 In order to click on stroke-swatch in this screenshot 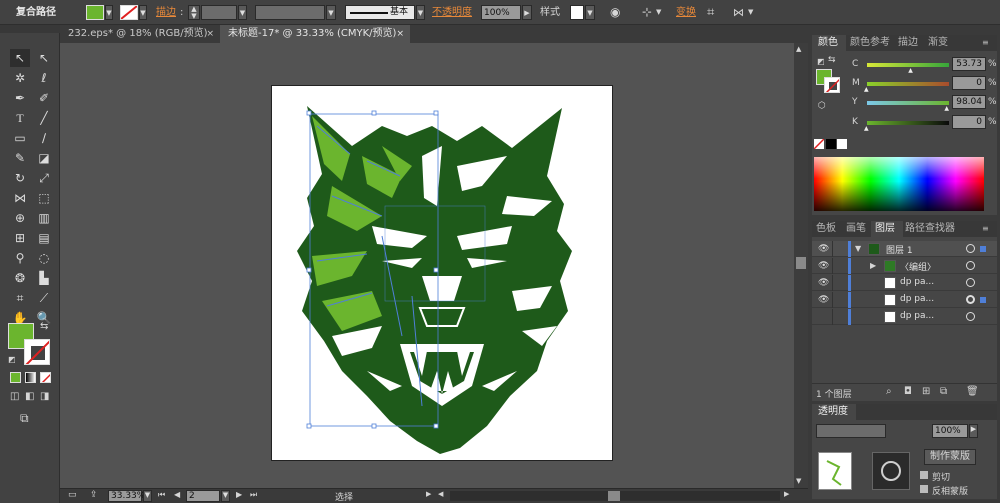, I will do `click(129, 12)`.